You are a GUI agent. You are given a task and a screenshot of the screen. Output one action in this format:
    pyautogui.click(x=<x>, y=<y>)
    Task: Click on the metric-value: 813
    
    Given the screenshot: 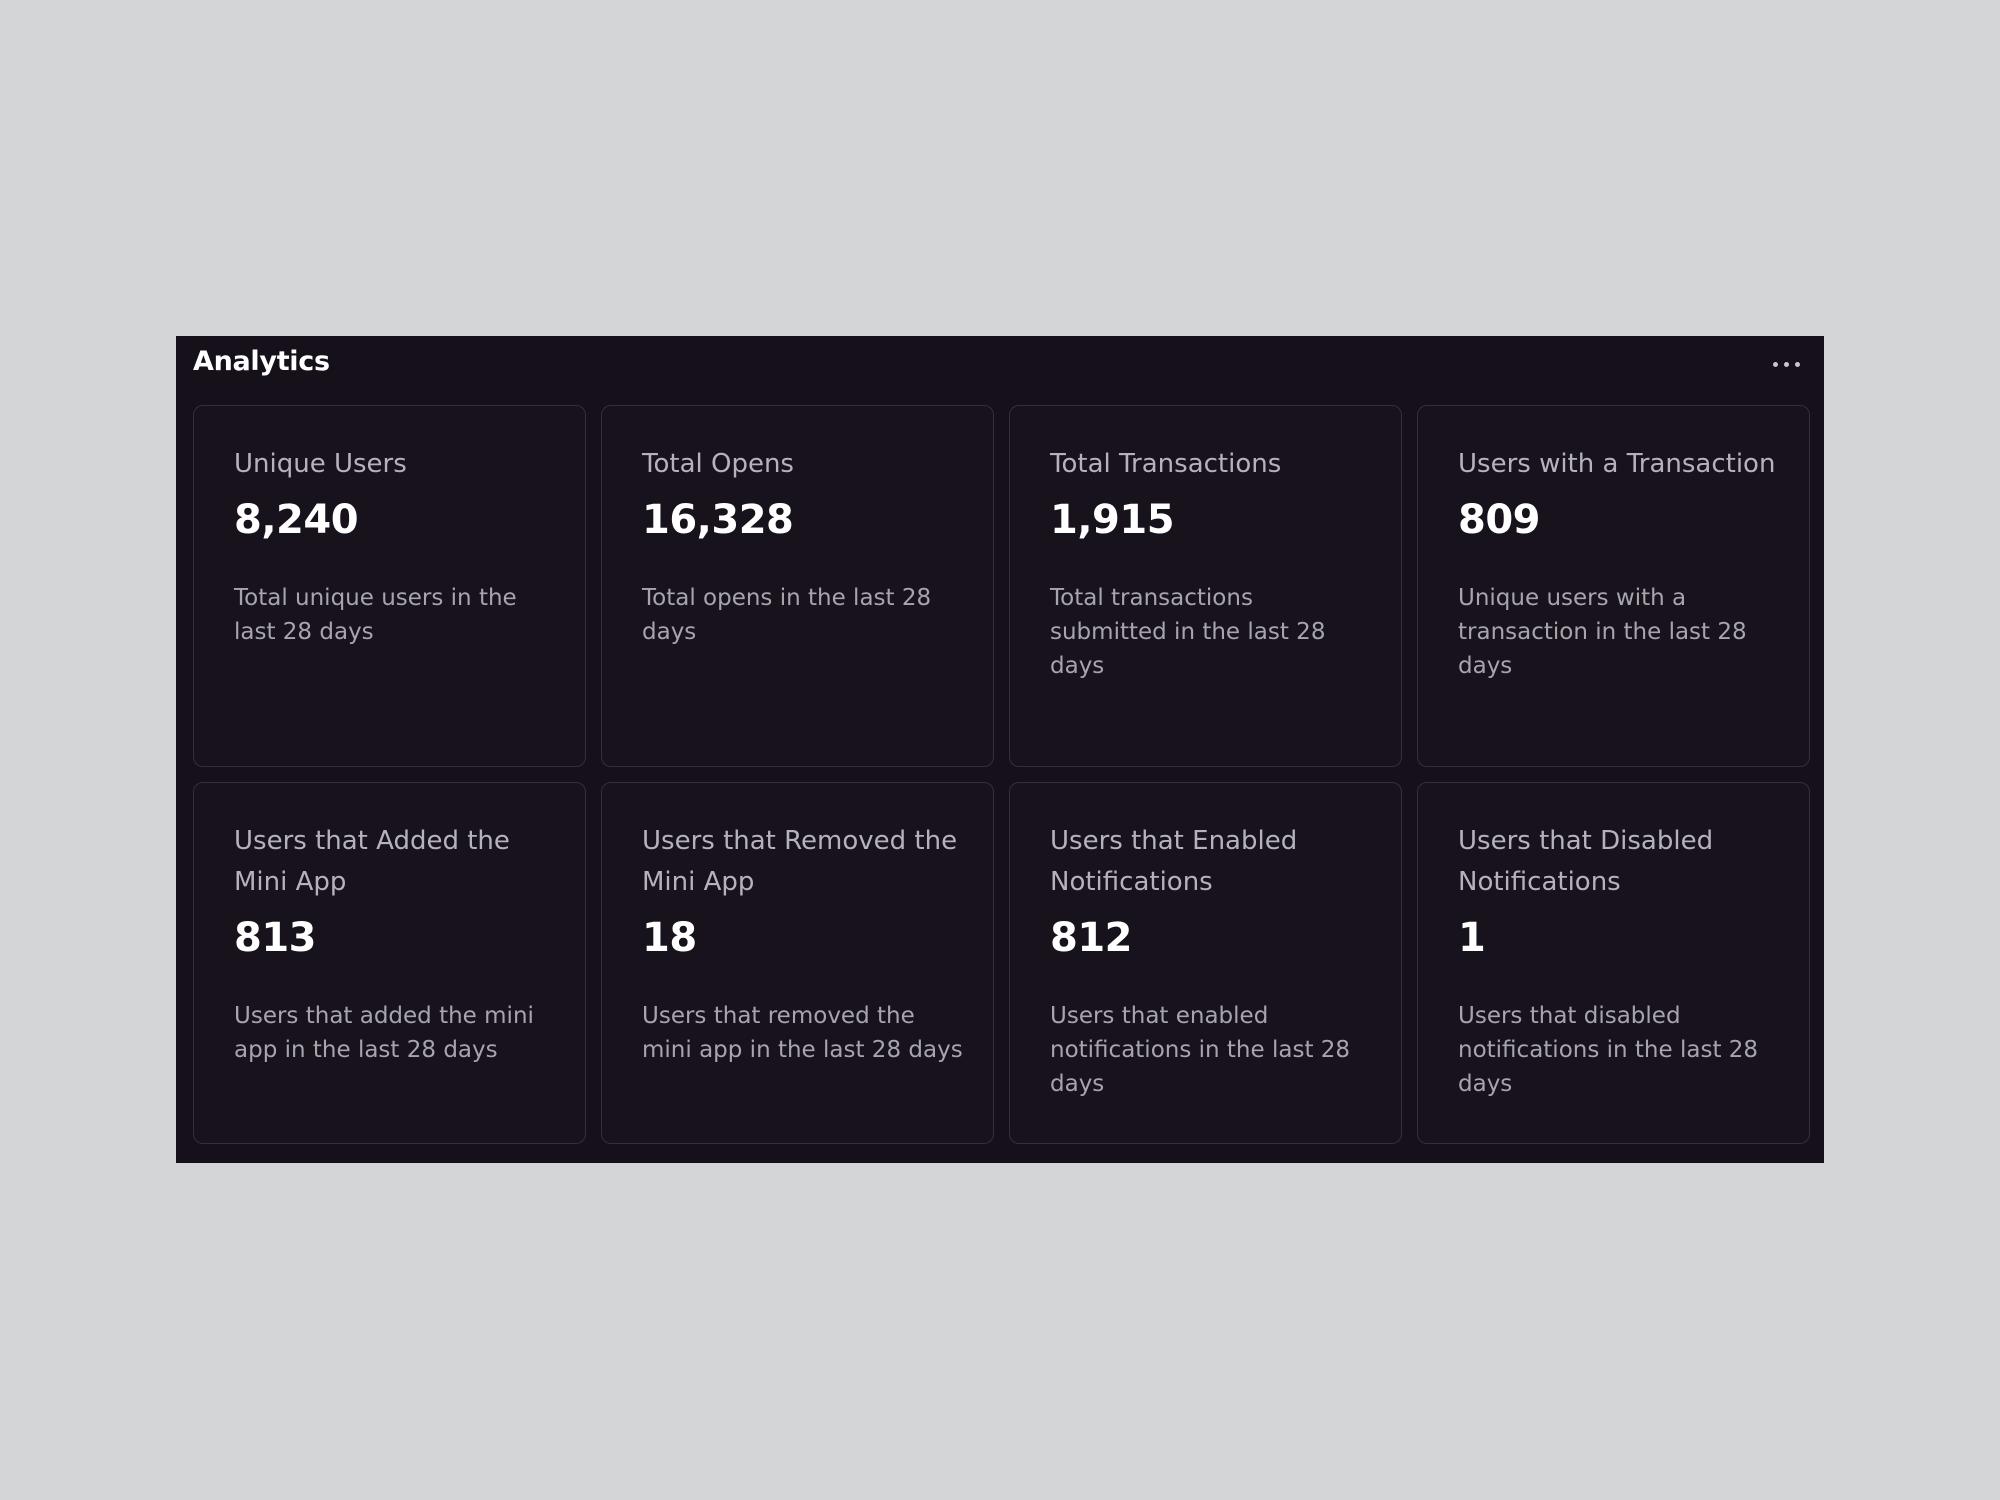 What is the action you would take?
    pyautogui.click(x=275, y=938)
    